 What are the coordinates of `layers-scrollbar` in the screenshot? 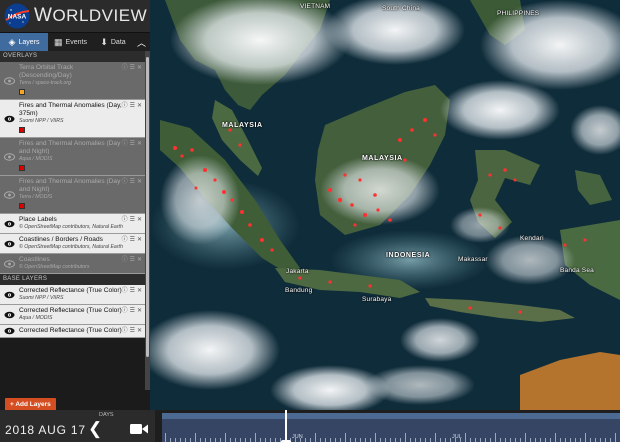 It's located at (147, 220).